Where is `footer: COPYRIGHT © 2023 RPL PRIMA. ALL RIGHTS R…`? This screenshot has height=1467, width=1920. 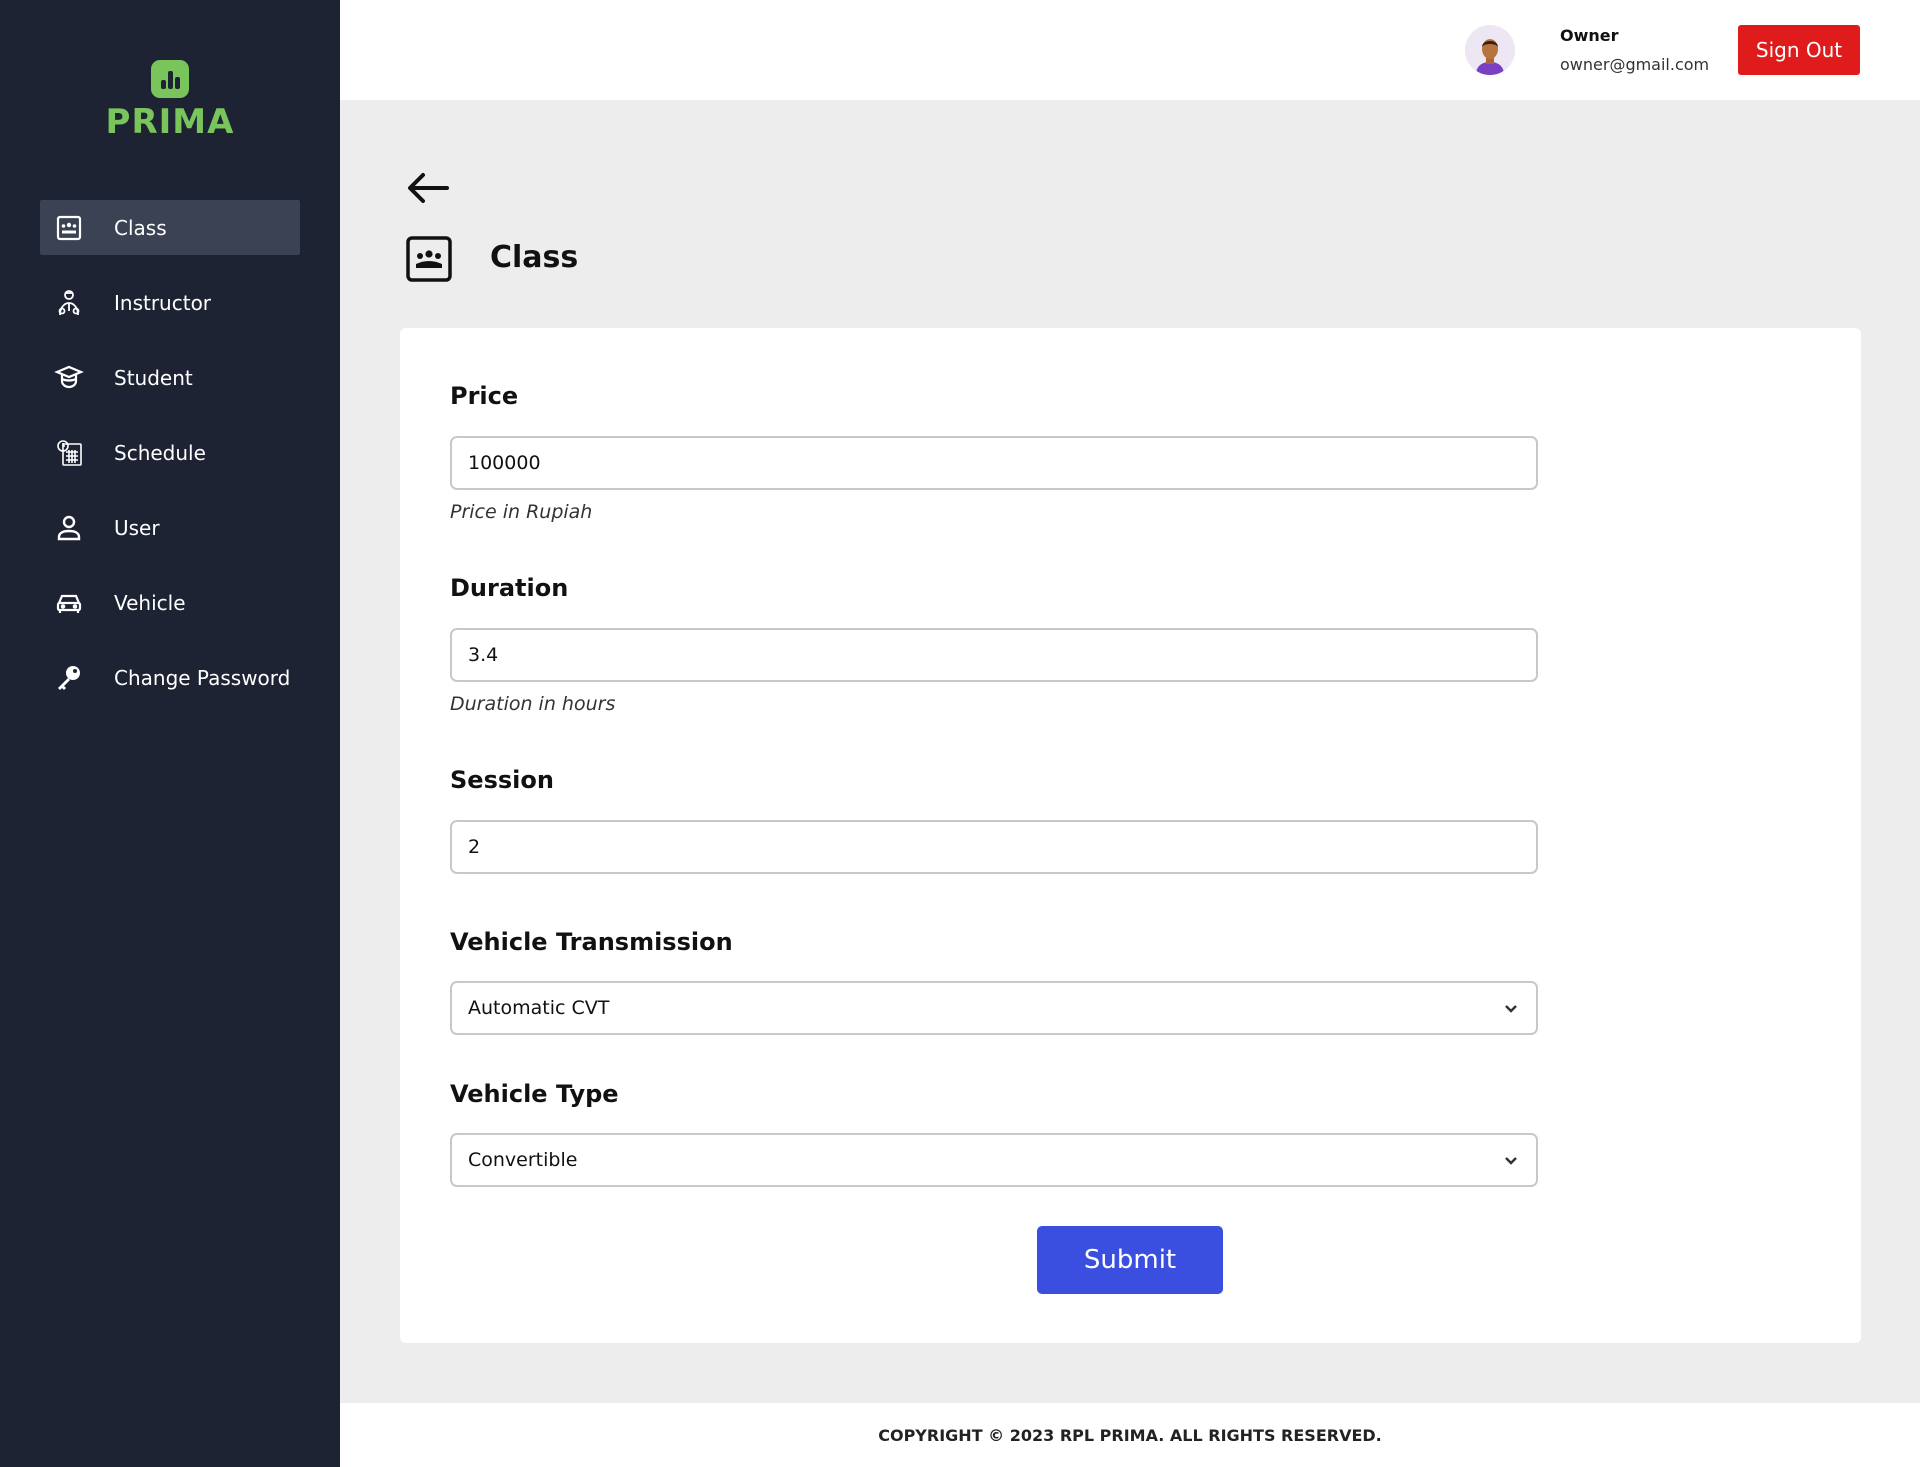 footer: COPYRIGHT © 2023 RPL PRIMA. ALL RIGHTS R… is located at coordinates (1130, 1435).